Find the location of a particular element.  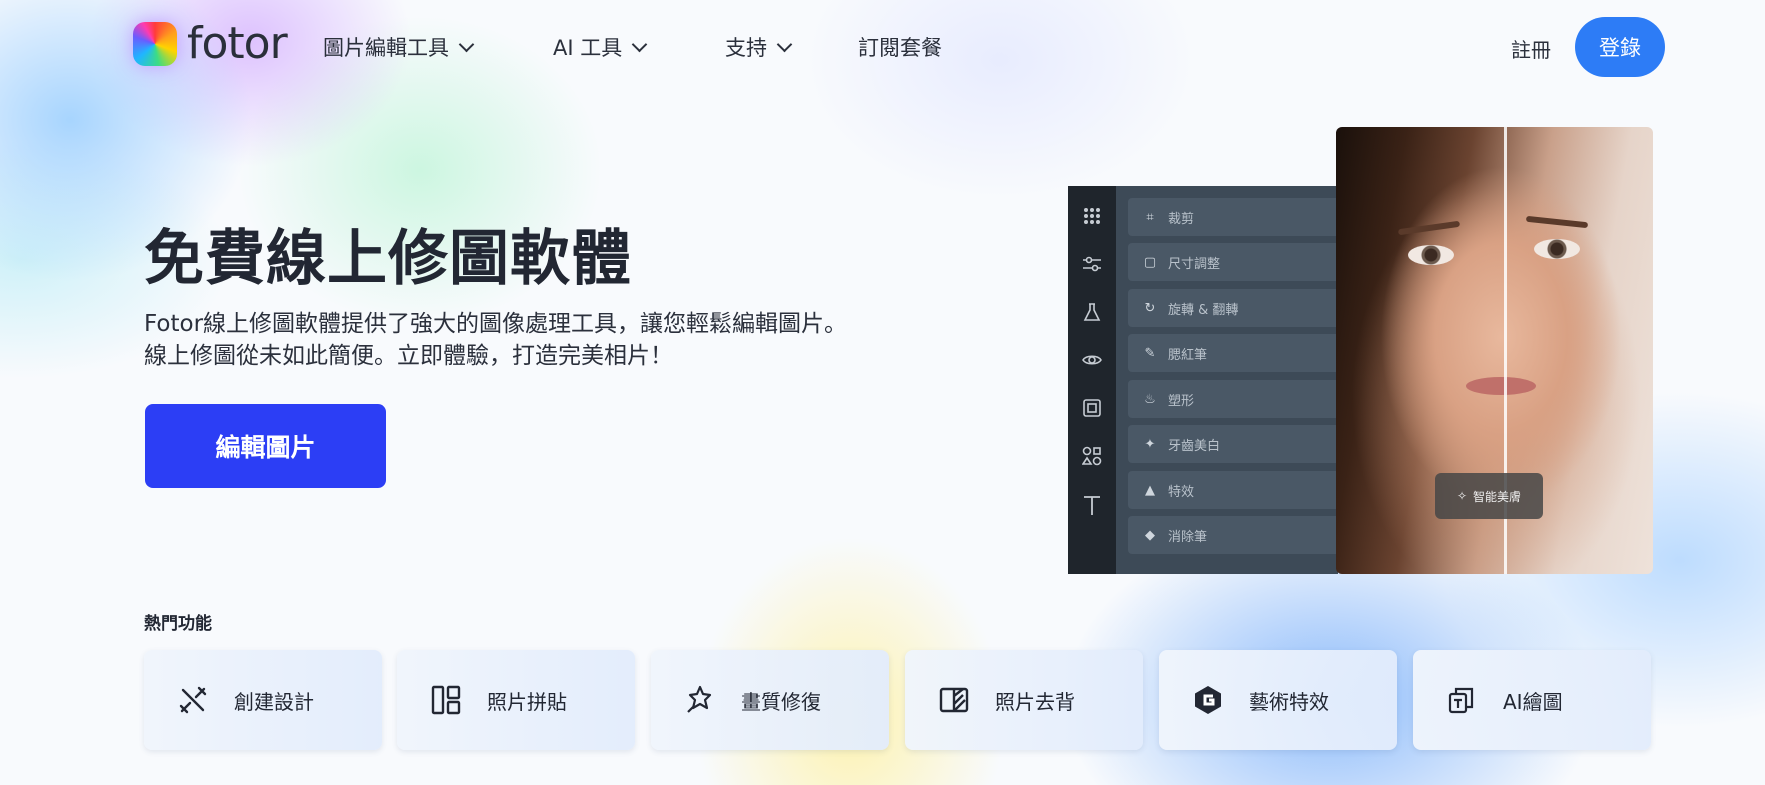

chip-label: 智能美膚 is located at coordinates (1497, 496).